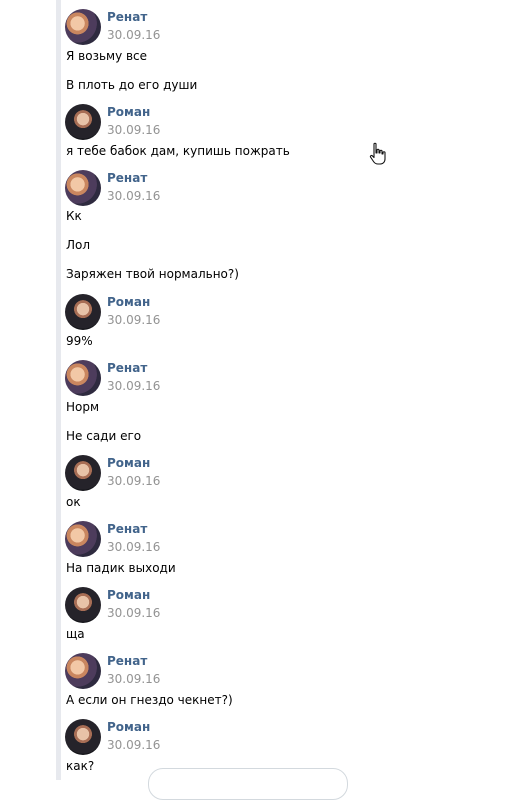 This screenshot has height=800, width=512. I want to click on message-text: как?, so click(80, 766).